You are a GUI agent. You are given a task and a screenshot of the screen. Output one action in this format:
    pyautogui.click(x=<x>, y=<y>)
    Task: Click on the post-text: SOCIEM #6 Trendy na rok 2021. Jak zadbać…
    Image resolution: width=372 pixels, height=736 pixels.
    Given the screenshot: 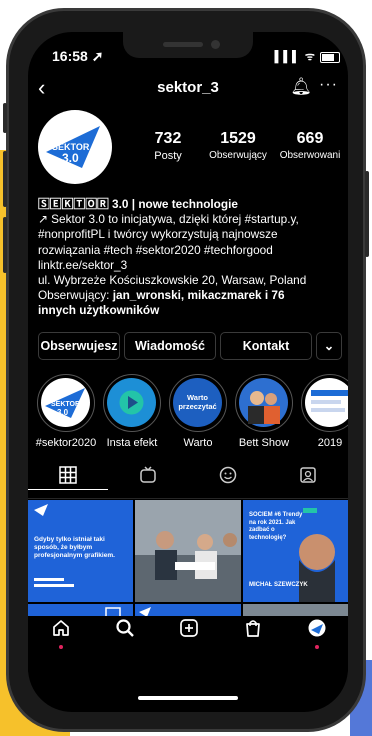 What is the action you would take?
    pyautogui.click(x=276, y=526)
    